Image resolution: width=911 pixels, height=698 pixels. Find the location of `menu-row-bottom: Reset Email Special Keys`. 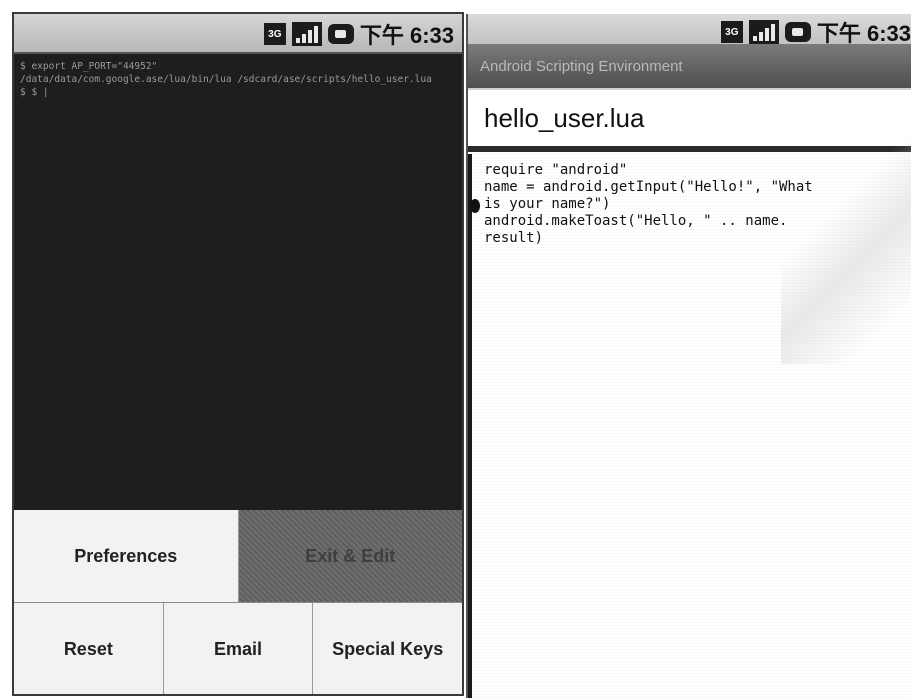

menu-row-bottom: Reset Email Special Keys is located at coordinates (238, 648).